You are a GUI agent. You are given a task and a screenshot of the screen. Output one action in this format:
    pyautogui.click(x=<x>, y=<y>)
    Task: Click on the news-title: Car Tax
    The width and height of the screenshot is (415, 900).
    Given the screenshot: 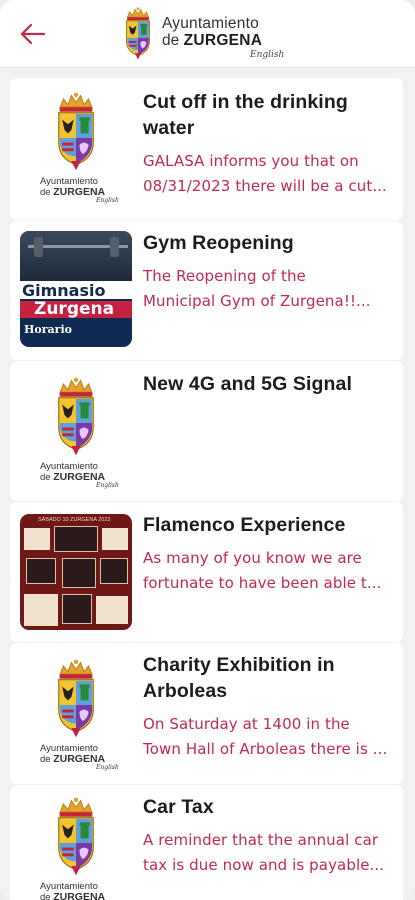 What is the action you would take?
    pyautogui.click(x=178, y=807)
    